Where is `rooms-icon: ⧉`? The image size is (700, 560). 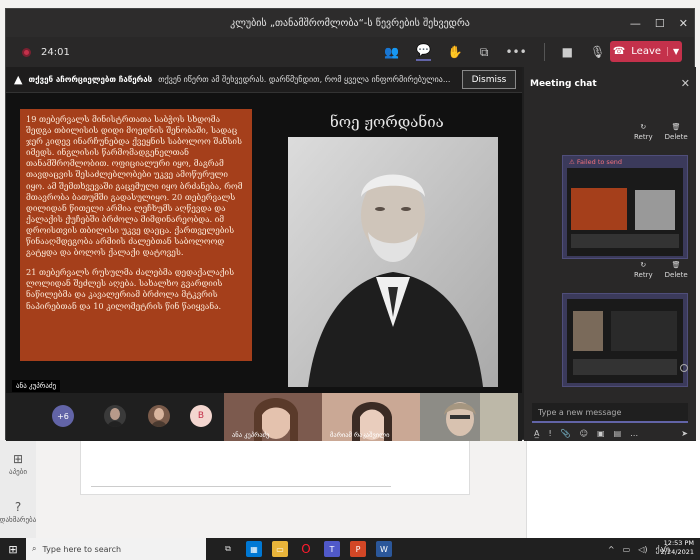
rooms-icon: ⧉ is located at coordinates (484, 52).